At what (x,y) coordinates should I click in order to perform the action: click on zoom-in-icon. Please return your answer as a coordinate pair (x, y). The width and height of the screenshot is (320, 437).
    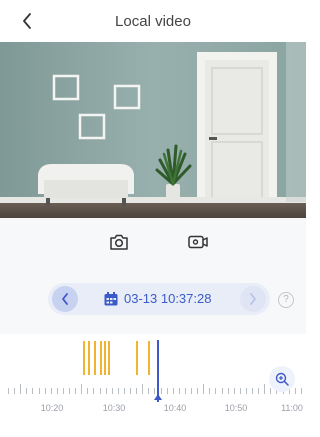
    Looking at the image, I should click on (282, 379).